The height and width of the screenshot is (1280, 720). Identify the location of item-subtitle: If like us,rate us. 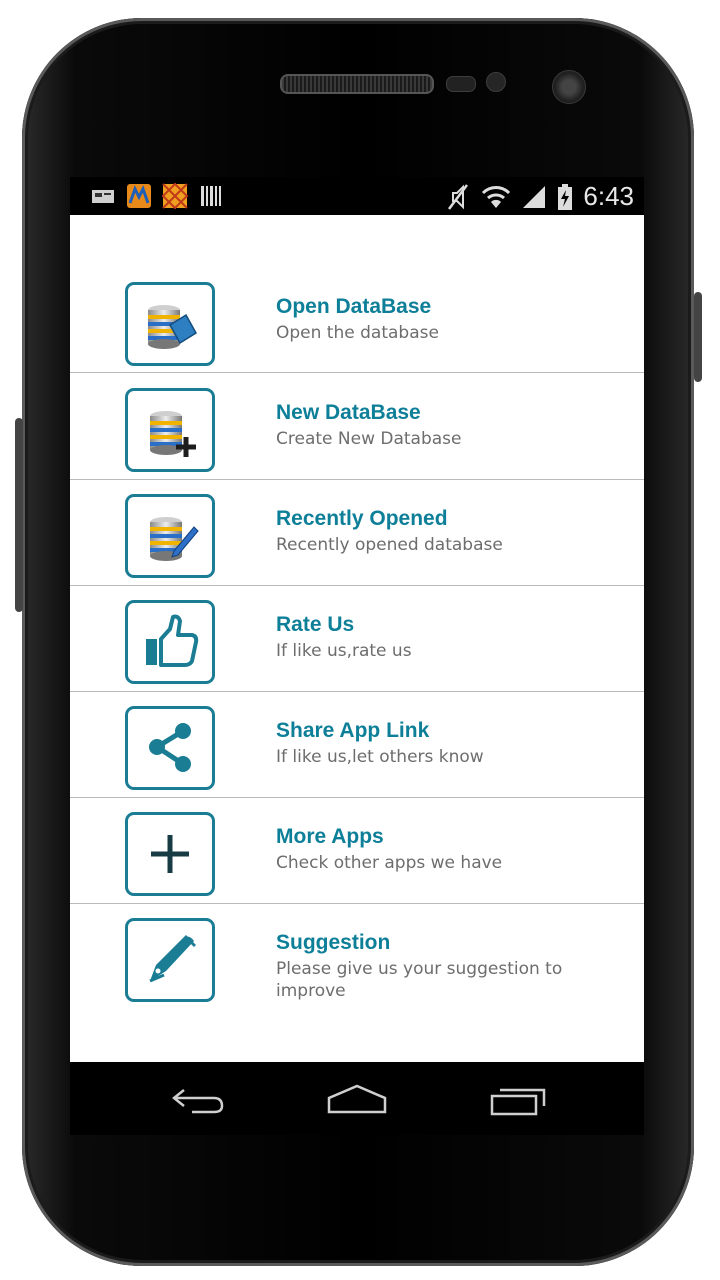
(344, 651).